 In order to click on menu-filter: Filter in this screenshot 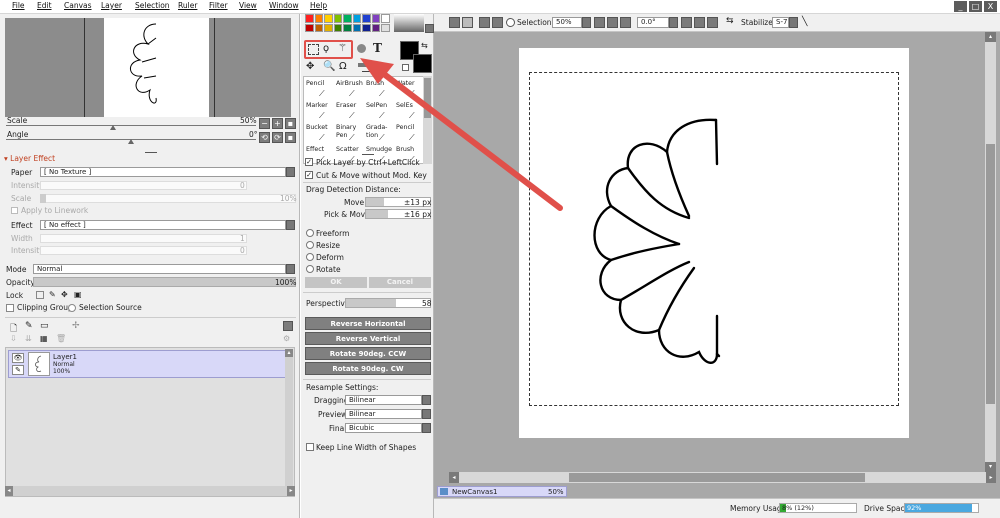, I will do `click(218, 5)`.